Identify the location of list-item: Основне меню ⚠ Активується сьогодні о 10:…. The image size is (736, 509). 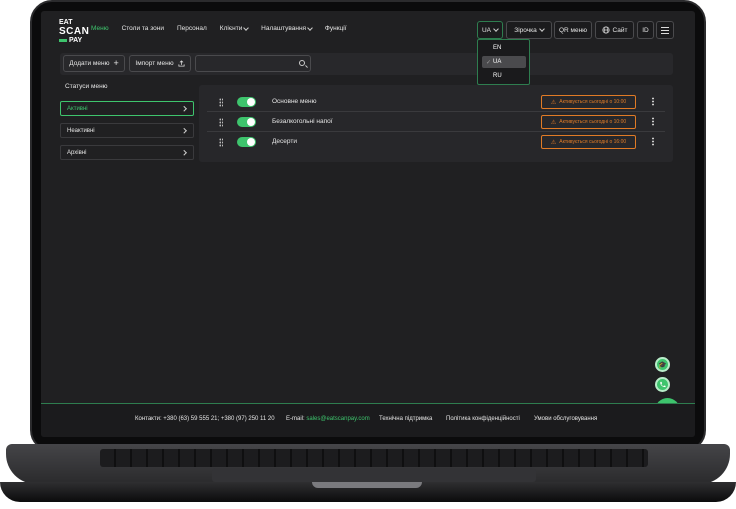
(436, 102).